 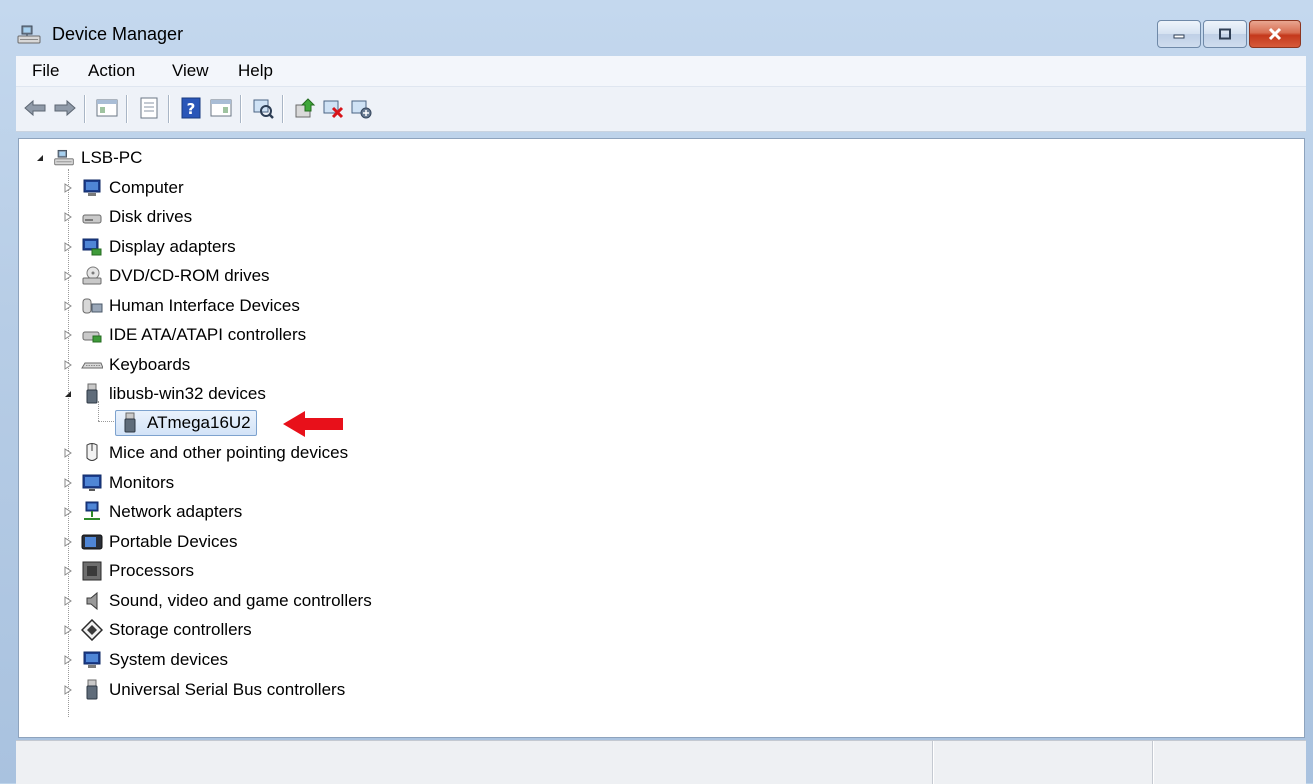 What do you see at coordinates (190, 71) in the screenshot?
I see `menu-view: View` at bounding box center [190, 71].